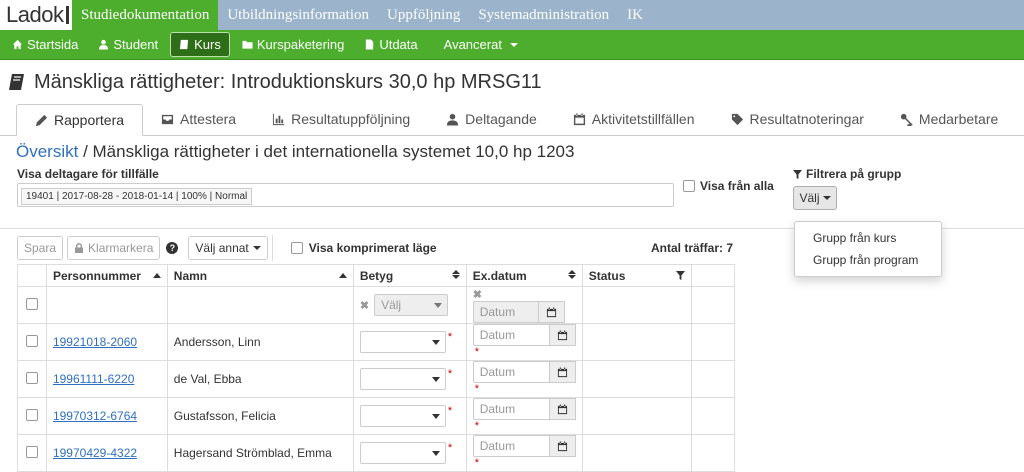  Describe the element at coordinates (737, 119) in the screenshot. I see `tag-icon` at that location.